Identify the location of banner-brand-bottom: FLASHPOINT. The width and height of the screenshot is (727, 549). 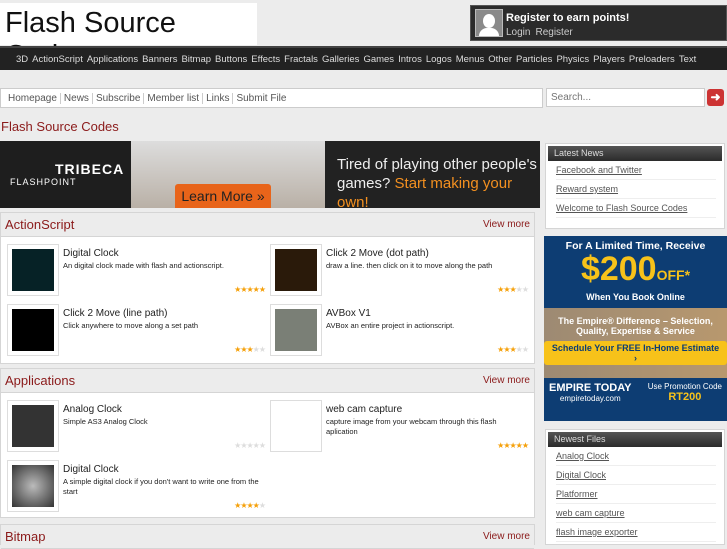
(43, 182).